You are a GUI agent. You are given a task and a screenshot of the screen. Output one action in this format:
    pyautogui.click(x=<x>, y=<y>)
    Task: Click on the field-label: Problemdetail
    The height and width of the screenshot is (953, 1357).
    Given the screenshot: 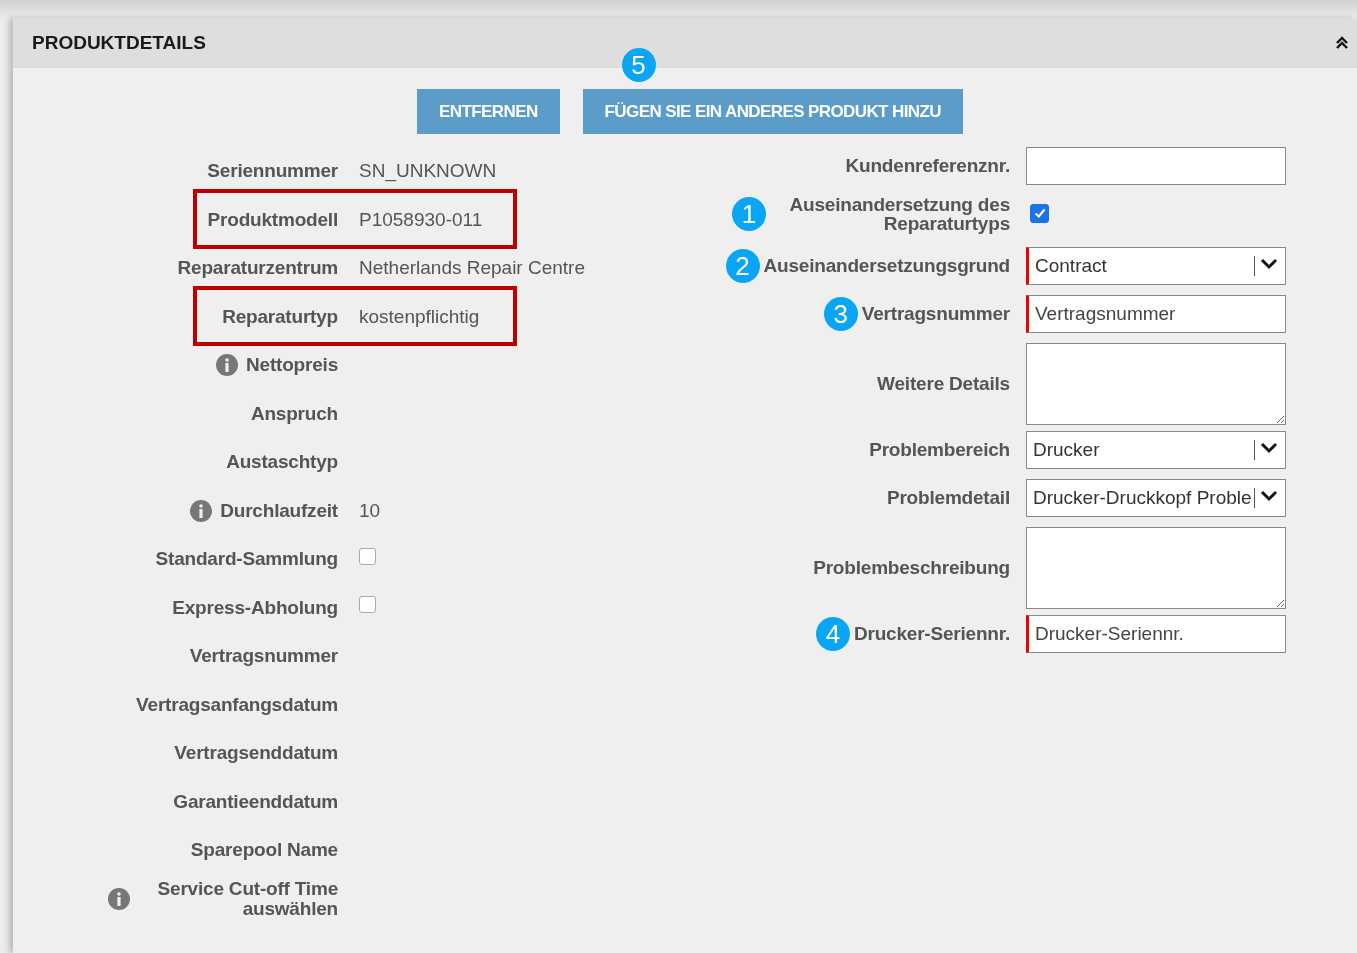 What is the action you would take?
    pyautogui.click(x=948, y=498)
    